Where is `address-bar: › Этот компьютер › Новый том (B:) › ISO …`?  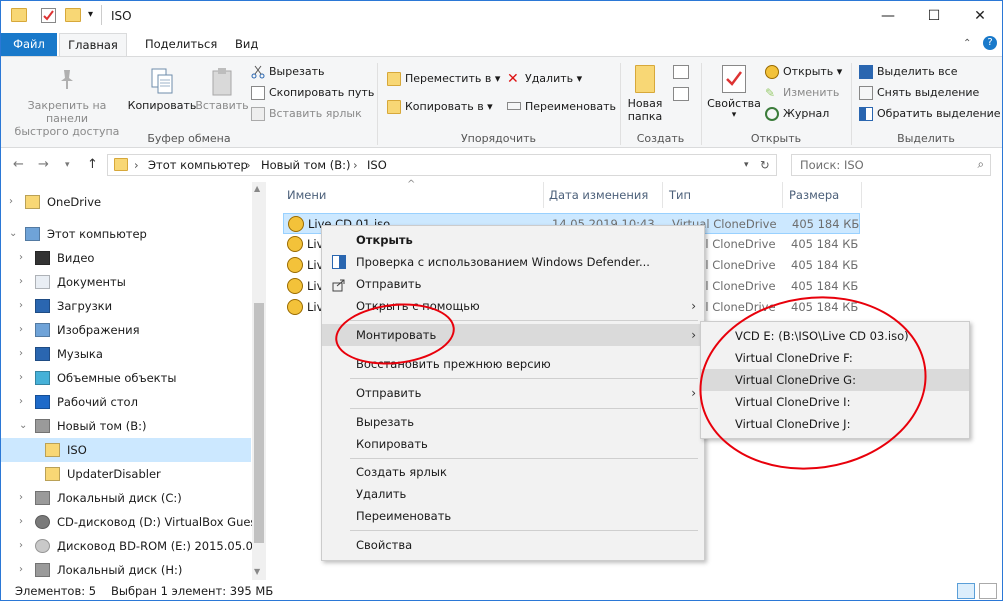
address-bar: › Этот компьютер › Новый том (B:) › ISO … is located at coordinates (442, 165).